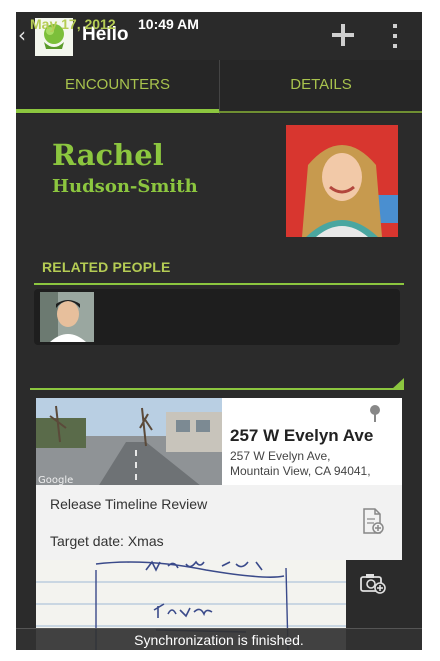  I want to click on more-vertical-icon, so click(395, 36).